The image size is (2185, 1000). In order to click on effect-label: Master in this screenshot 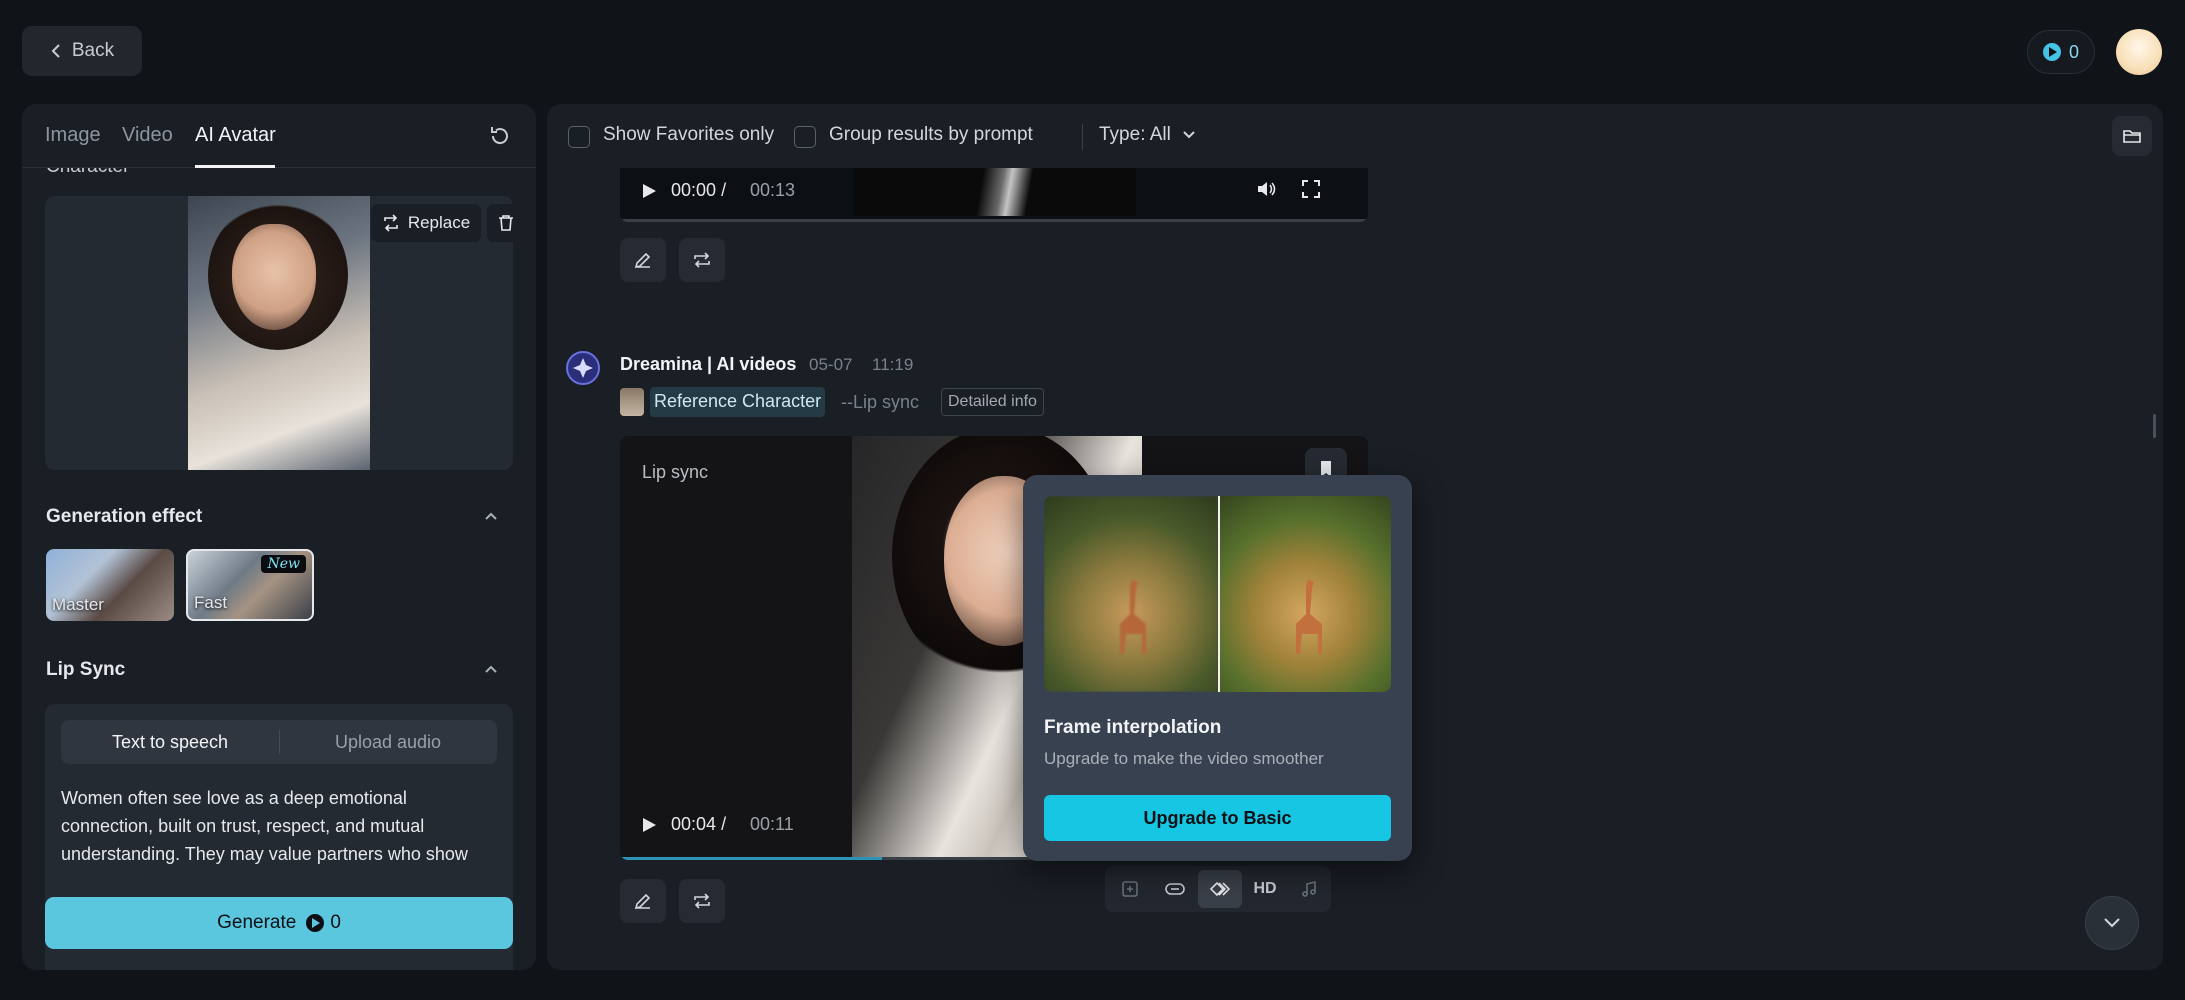, I will do `click(78, 604)`.